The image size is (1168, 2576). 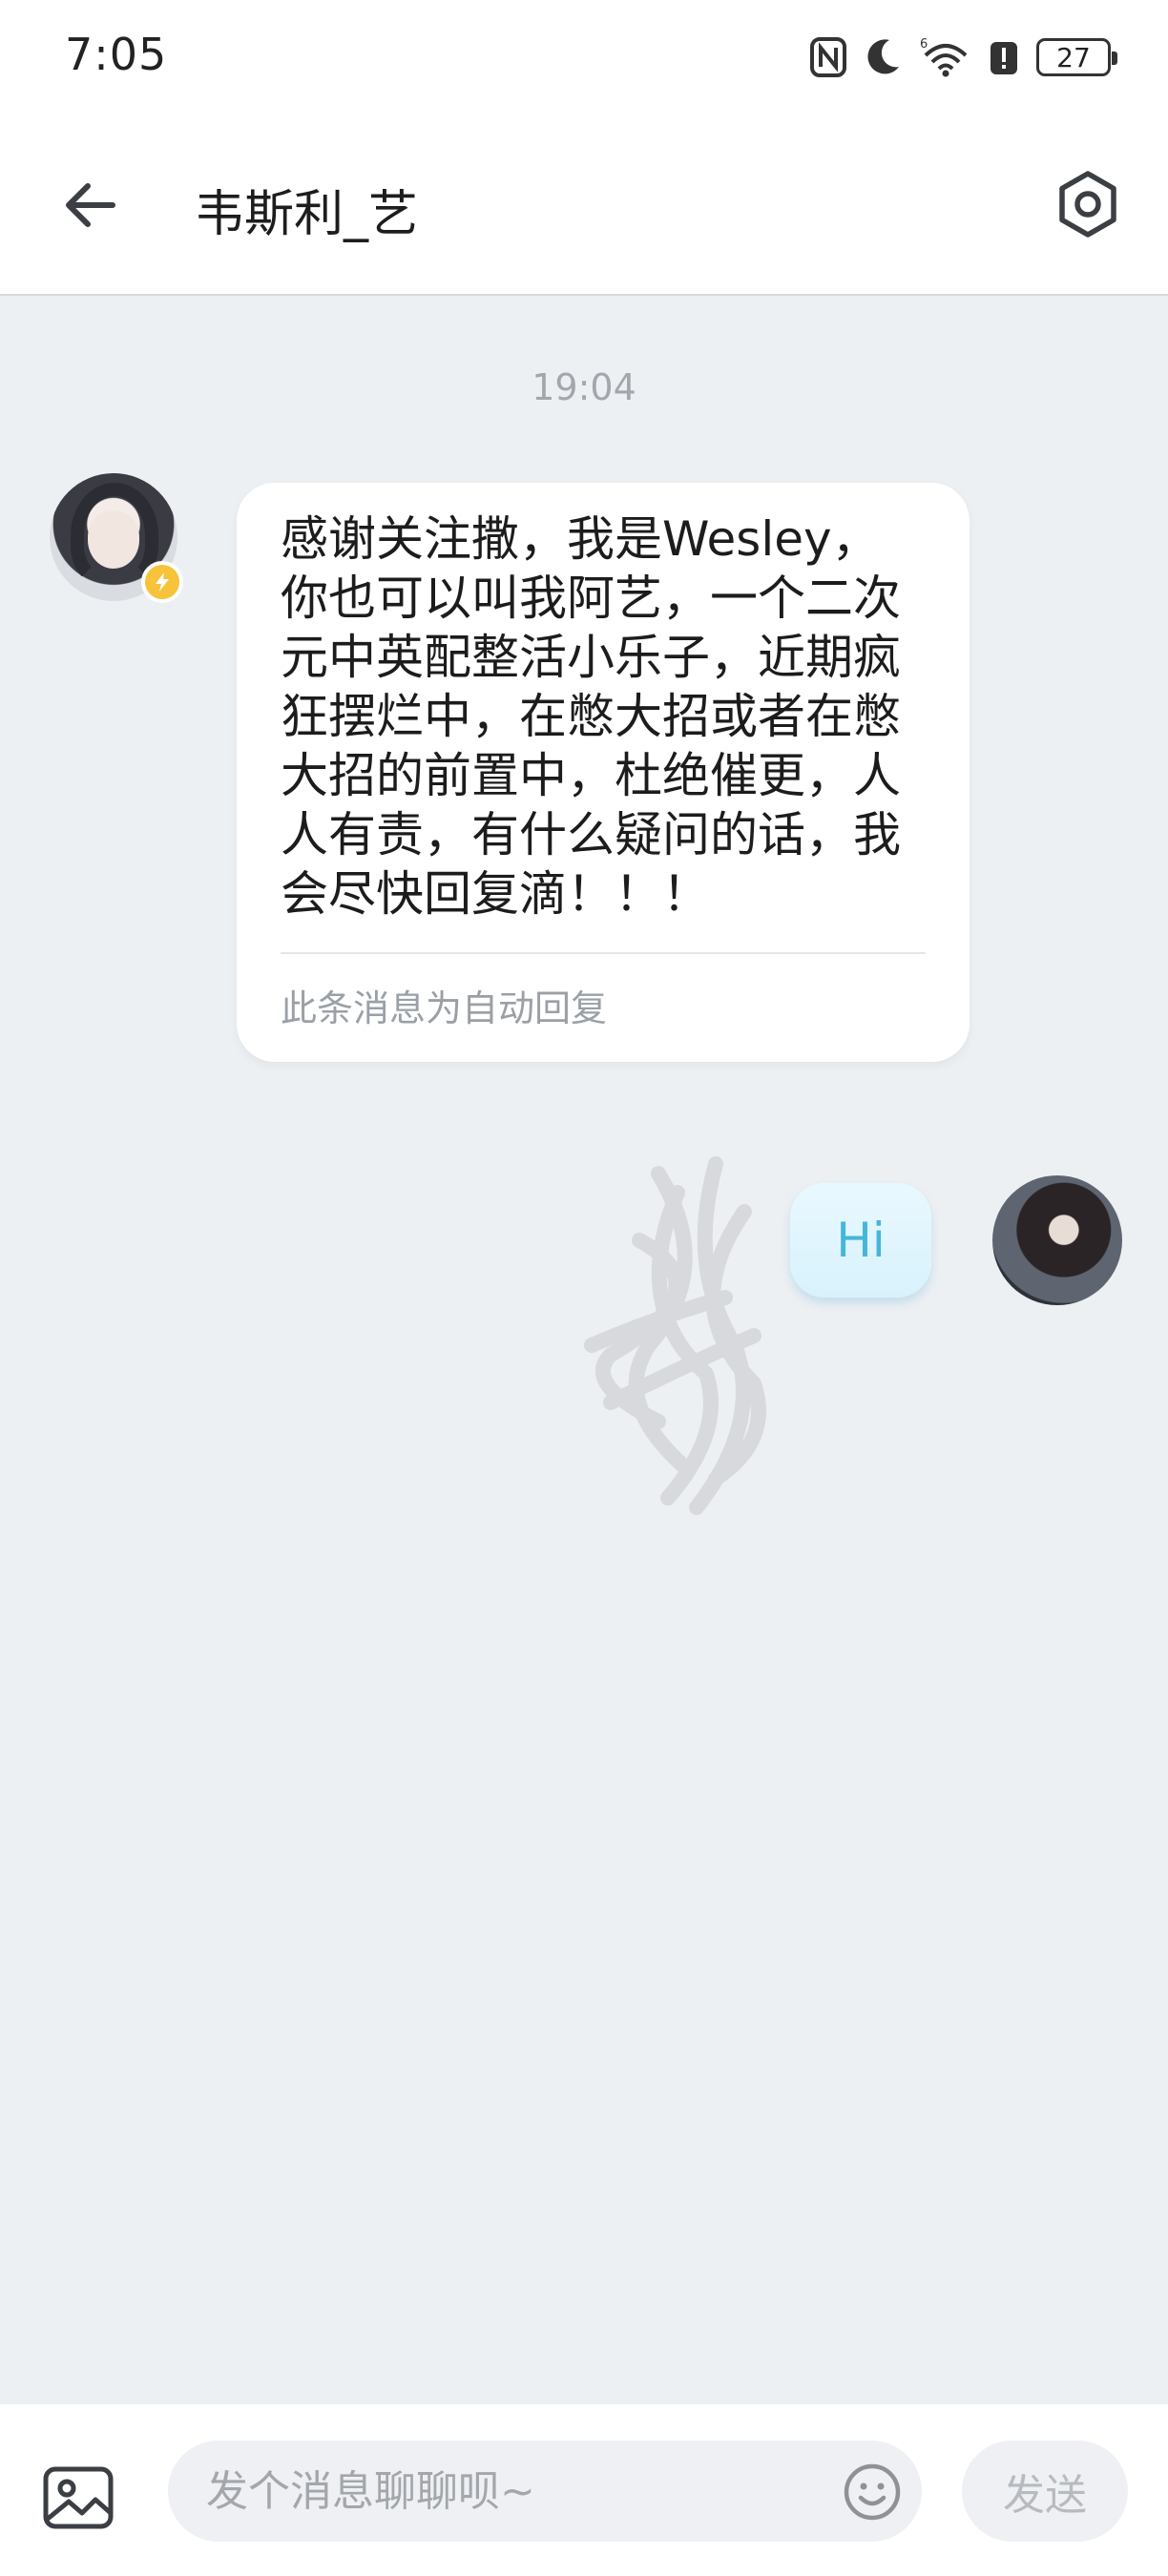 I want to click on sent-message-text: Hi, so click(x=861, y=1240).